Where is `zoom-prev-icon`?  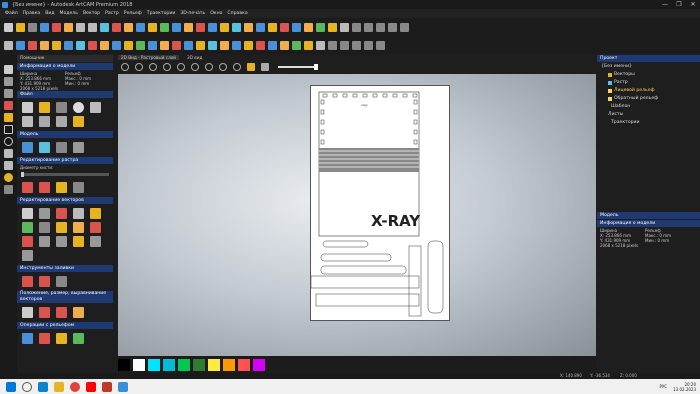 zoom-prev-icon is located at coordinates (181, 67).